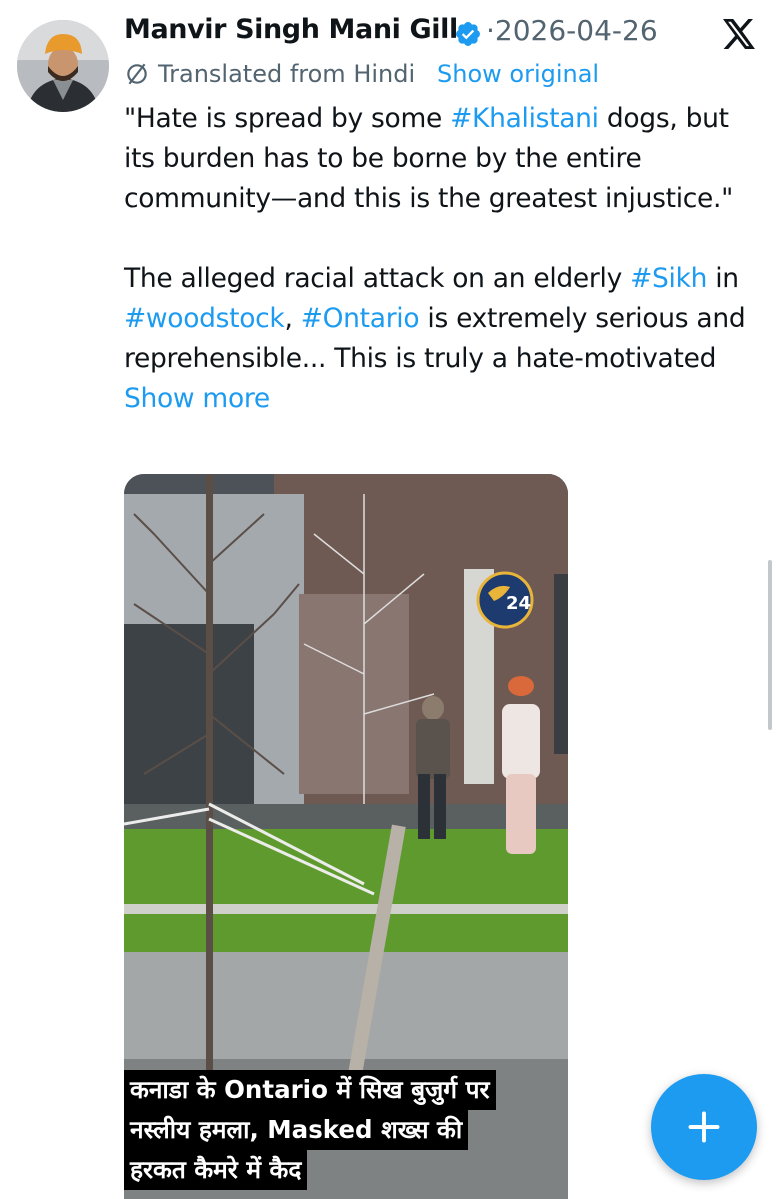 The height and width of the screenshot is (1199, 776). What do you see at coordinates (518, 74) in the screenshot?
I see `show-original-link: Show original` at bounding box center [518, 74].